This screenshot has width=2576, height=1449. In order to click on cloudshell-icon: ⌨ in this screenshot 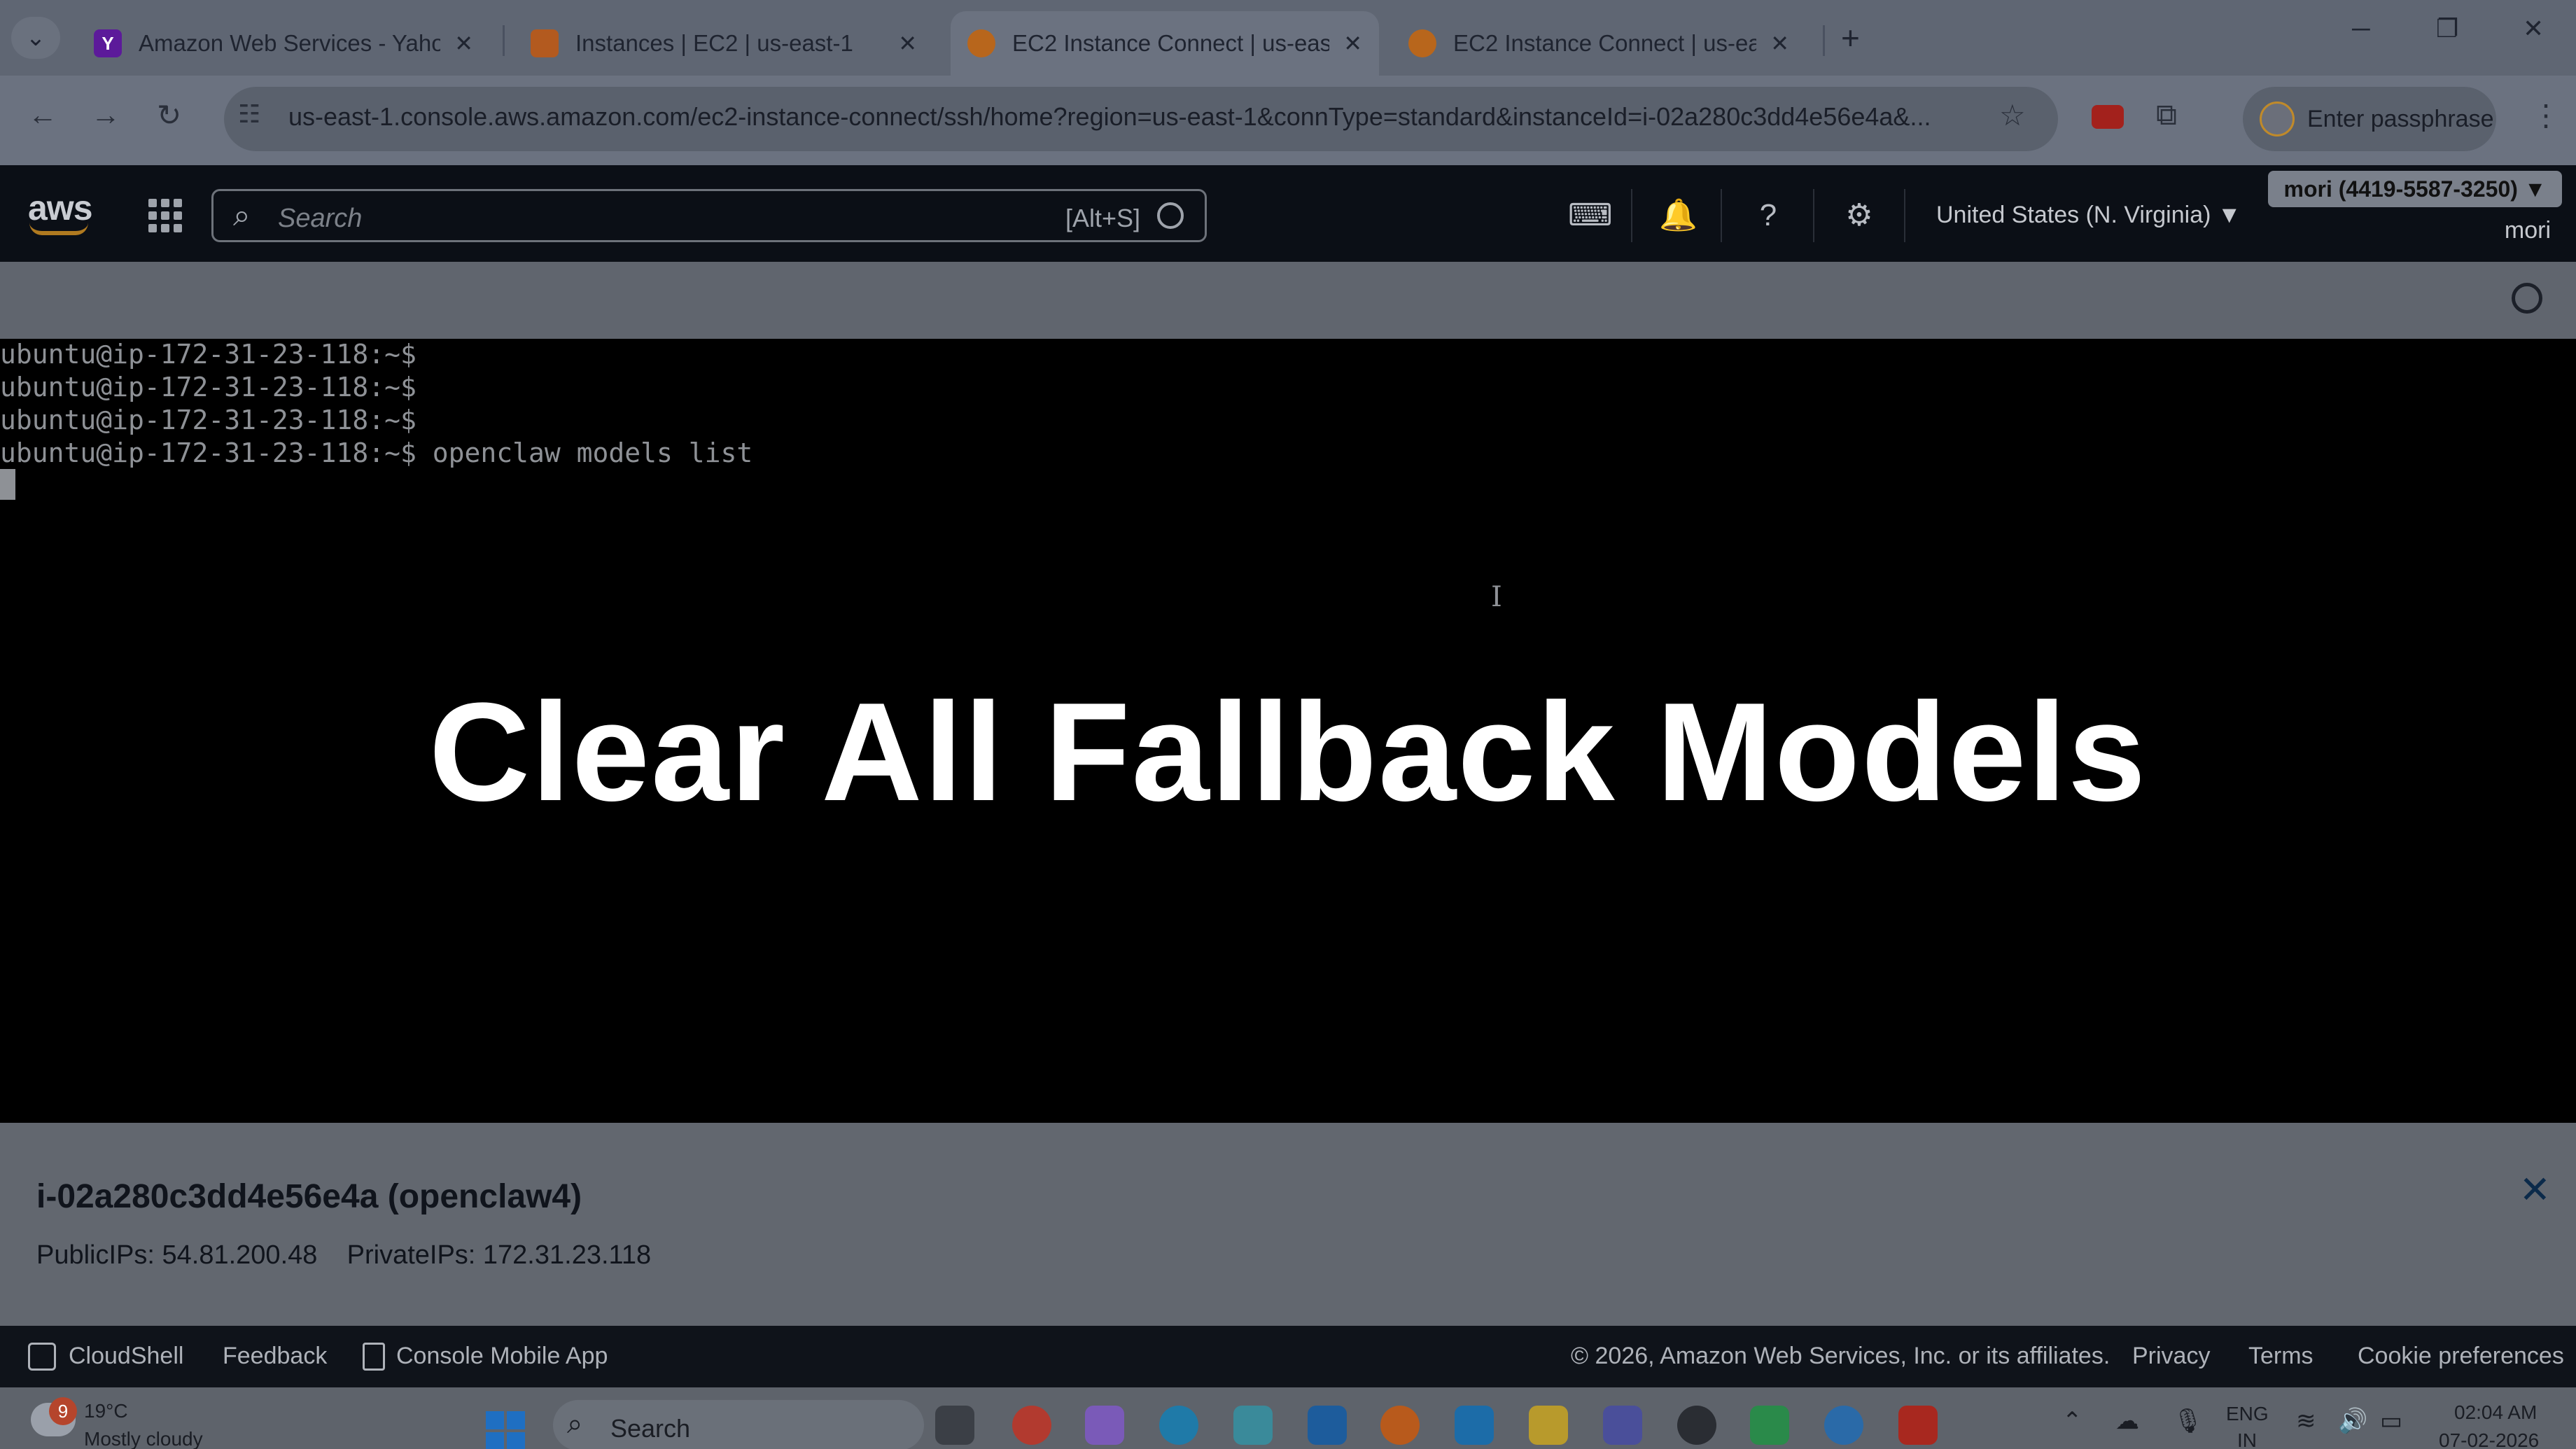, I will do `click(1590, 215)`.